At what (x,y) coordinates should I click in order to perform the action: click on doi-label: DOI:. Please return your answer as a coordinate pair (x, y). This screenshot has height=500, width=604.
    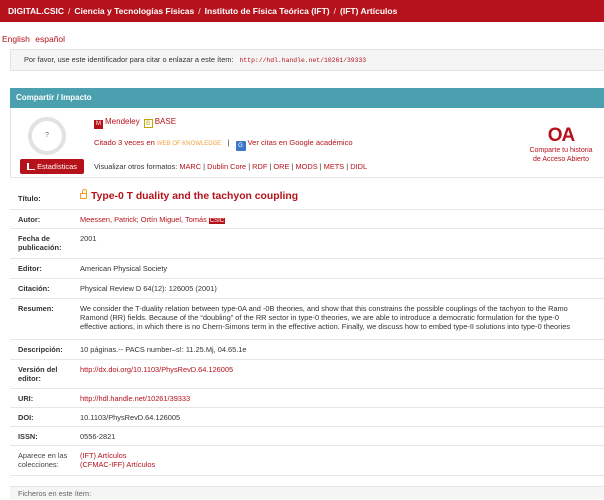
    Looking at the image, I should click on (44, 417).